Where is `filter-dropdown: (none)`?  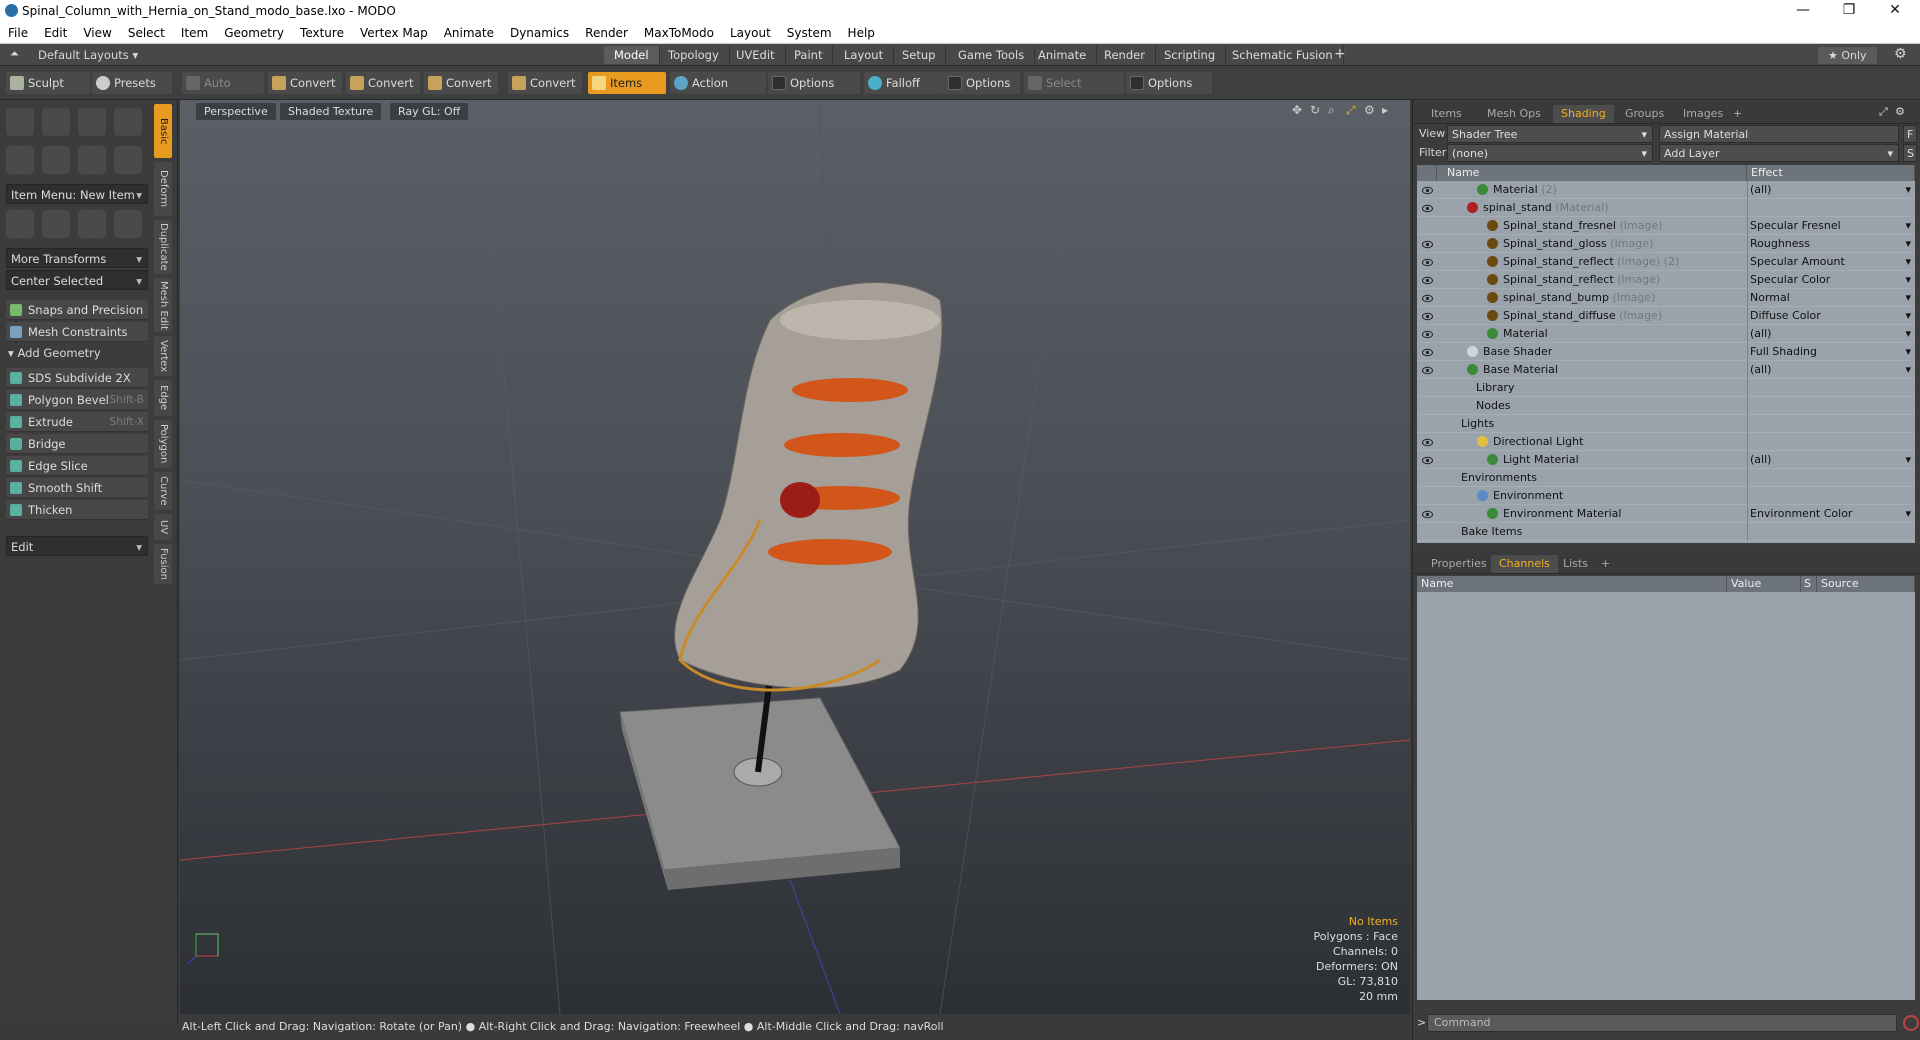
filter-dropdown: (none) is located at coordinates (1550, 153).